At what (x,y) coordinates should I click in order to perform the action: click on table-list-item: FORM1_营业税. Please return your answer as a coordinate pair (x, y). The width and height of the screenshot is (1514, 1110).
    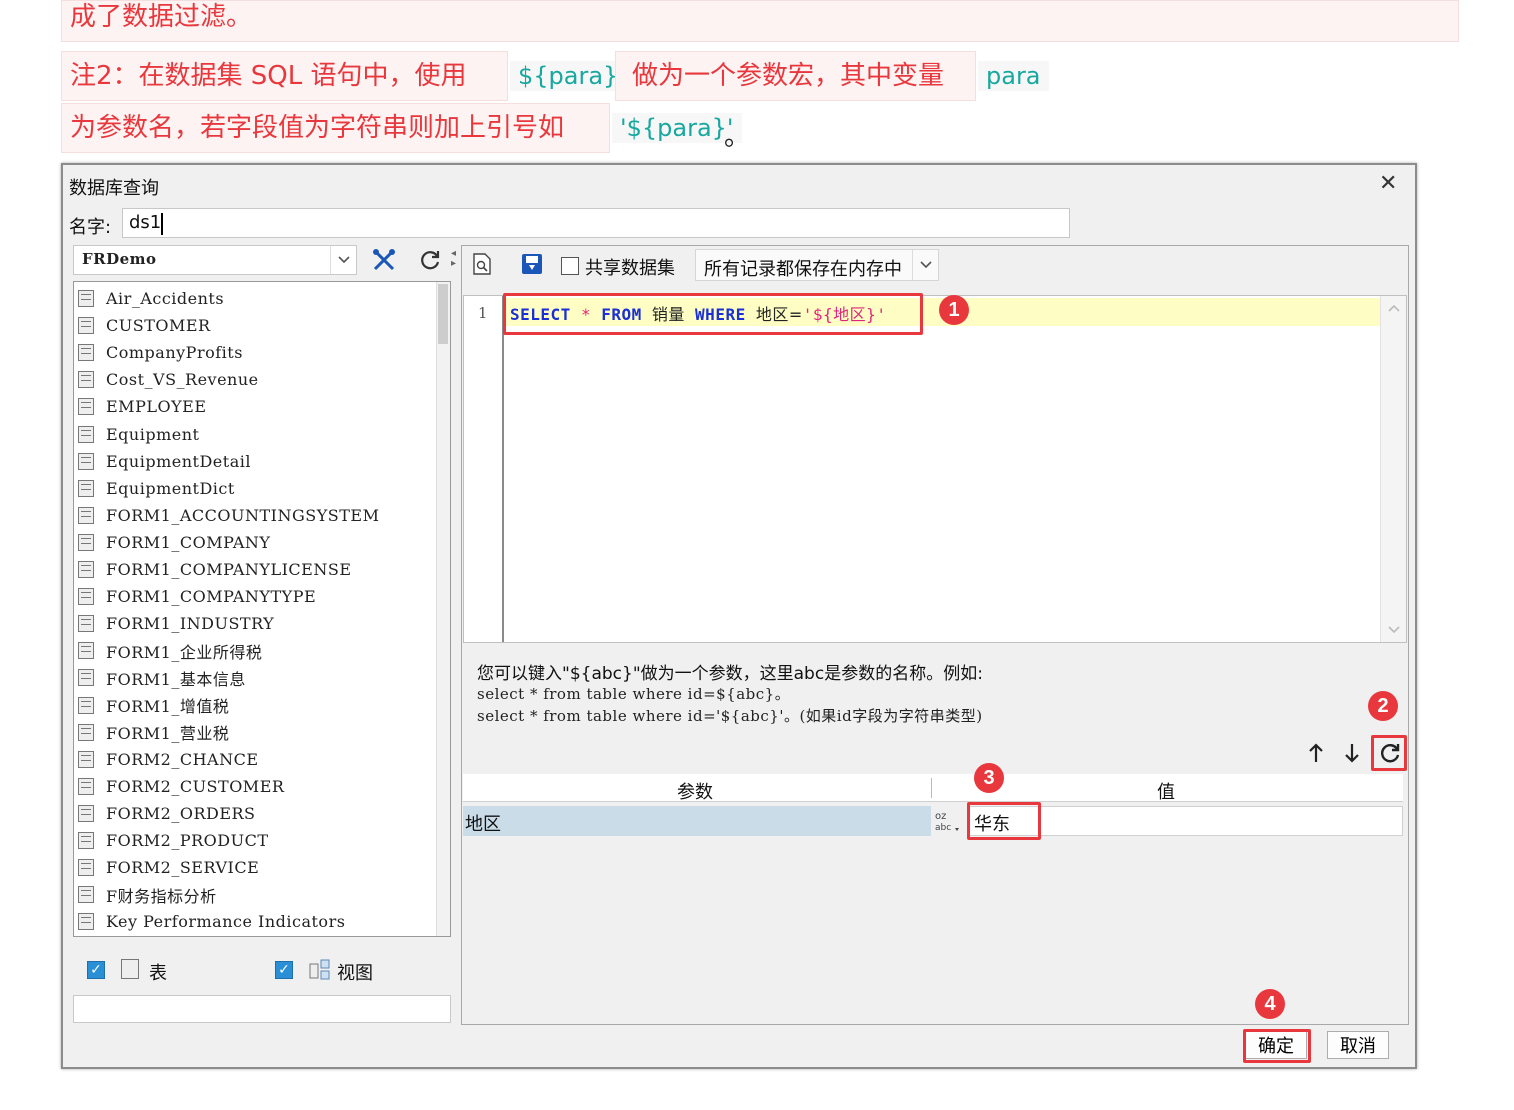
    Looking at the image, I should click on (153, 732).